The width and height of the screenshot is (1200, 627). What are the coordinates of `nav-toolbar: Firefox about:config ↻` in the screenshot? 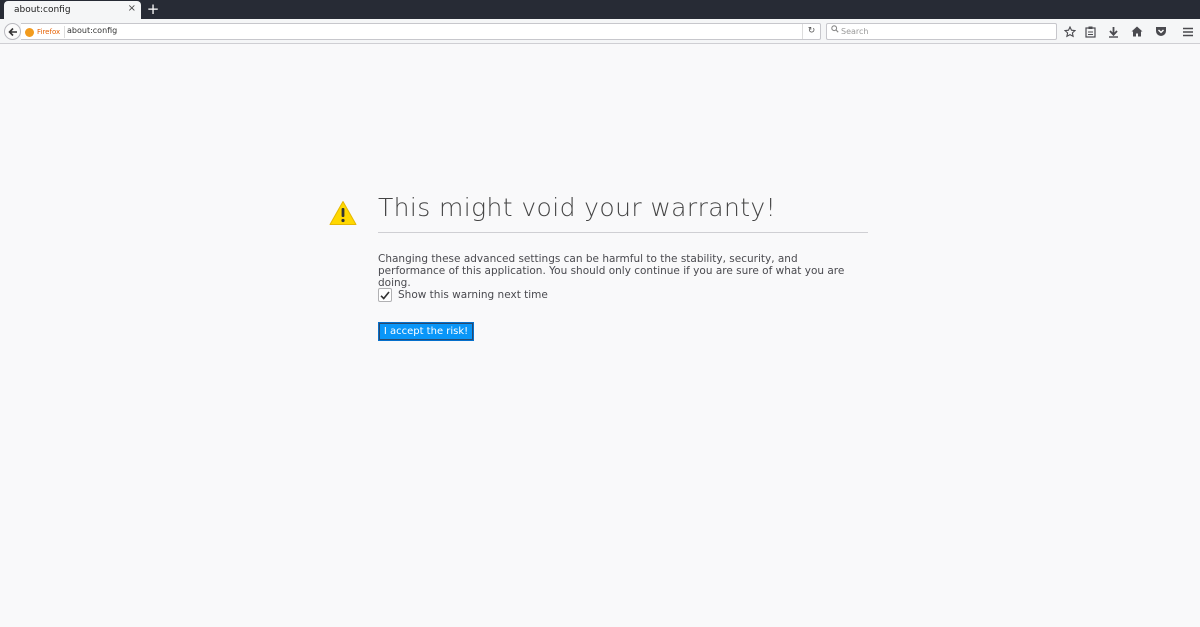 It's located at (600, 31).